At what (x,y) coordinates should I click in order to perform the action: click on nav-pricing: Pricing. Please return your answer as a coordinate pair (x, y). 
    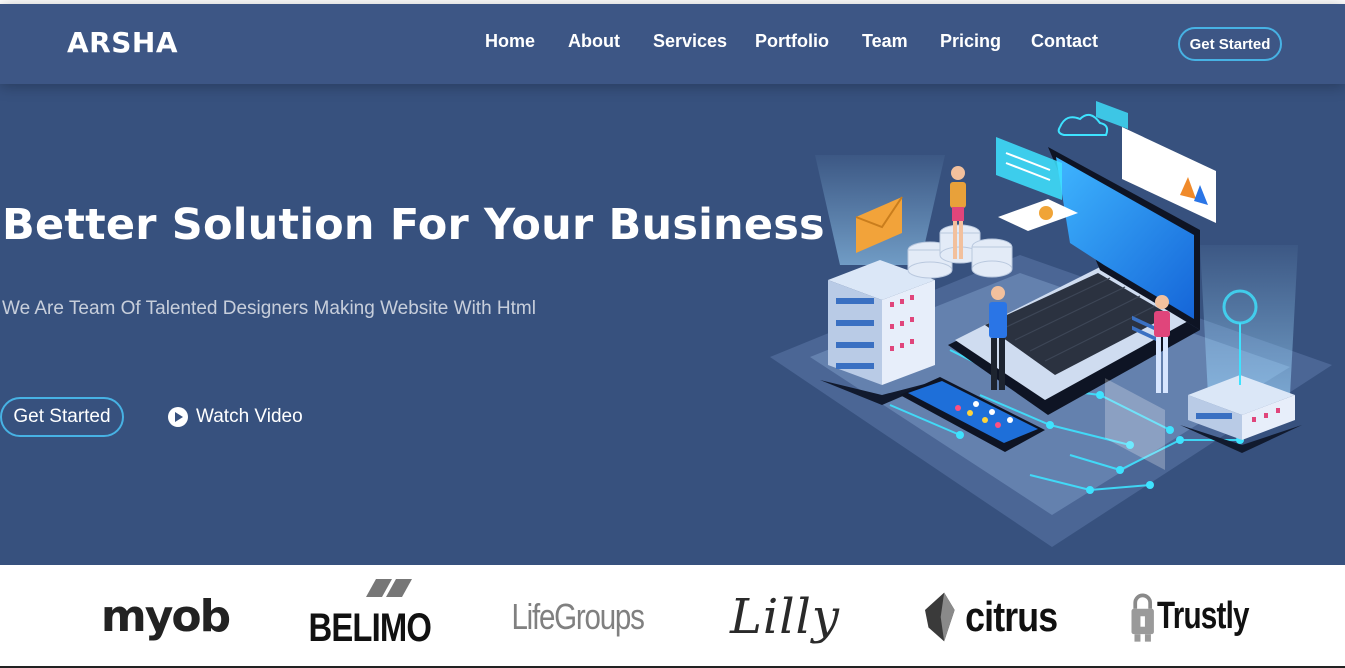
    Looking at the image, I should click on (970, 41).